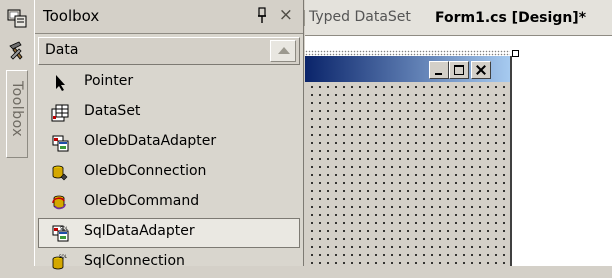 The image size is (612, 278). I want to click on item-label: DataSet, so click(112, 111).